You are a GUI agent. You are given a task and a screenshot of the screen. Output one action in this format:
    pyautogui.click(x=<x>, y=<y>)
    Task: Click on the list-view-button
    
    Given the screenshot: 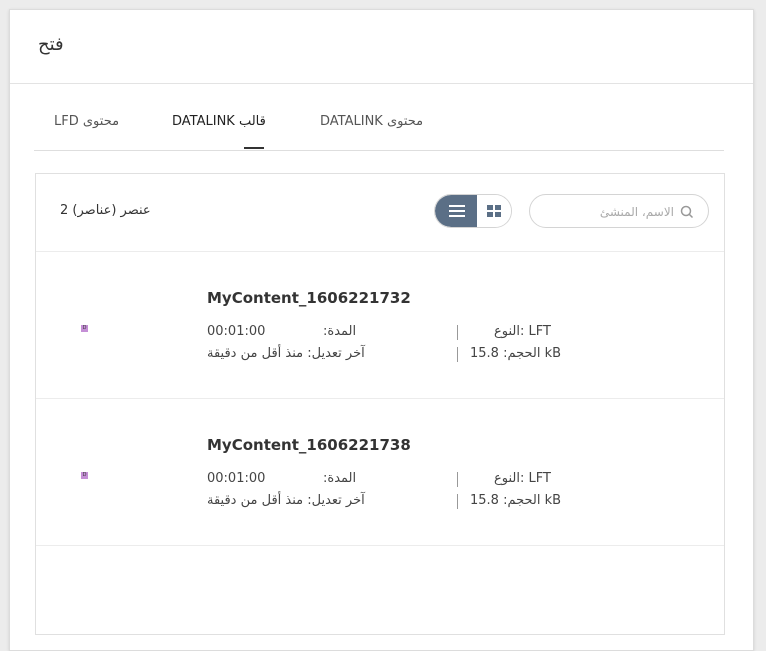 What is the action you would take?
    pyautogui.click(x=456, y=211)
    